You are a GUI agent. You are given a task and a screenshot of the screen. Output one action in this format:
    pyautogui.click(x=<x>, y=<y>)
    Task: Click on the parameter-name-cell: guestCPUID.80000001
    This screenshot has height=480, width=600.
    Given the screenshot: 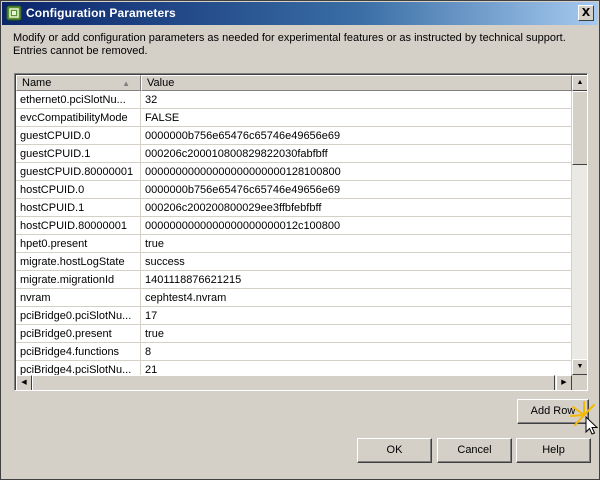 What is the action you would take?
    pyautogui.click(x=78, y=172)
    